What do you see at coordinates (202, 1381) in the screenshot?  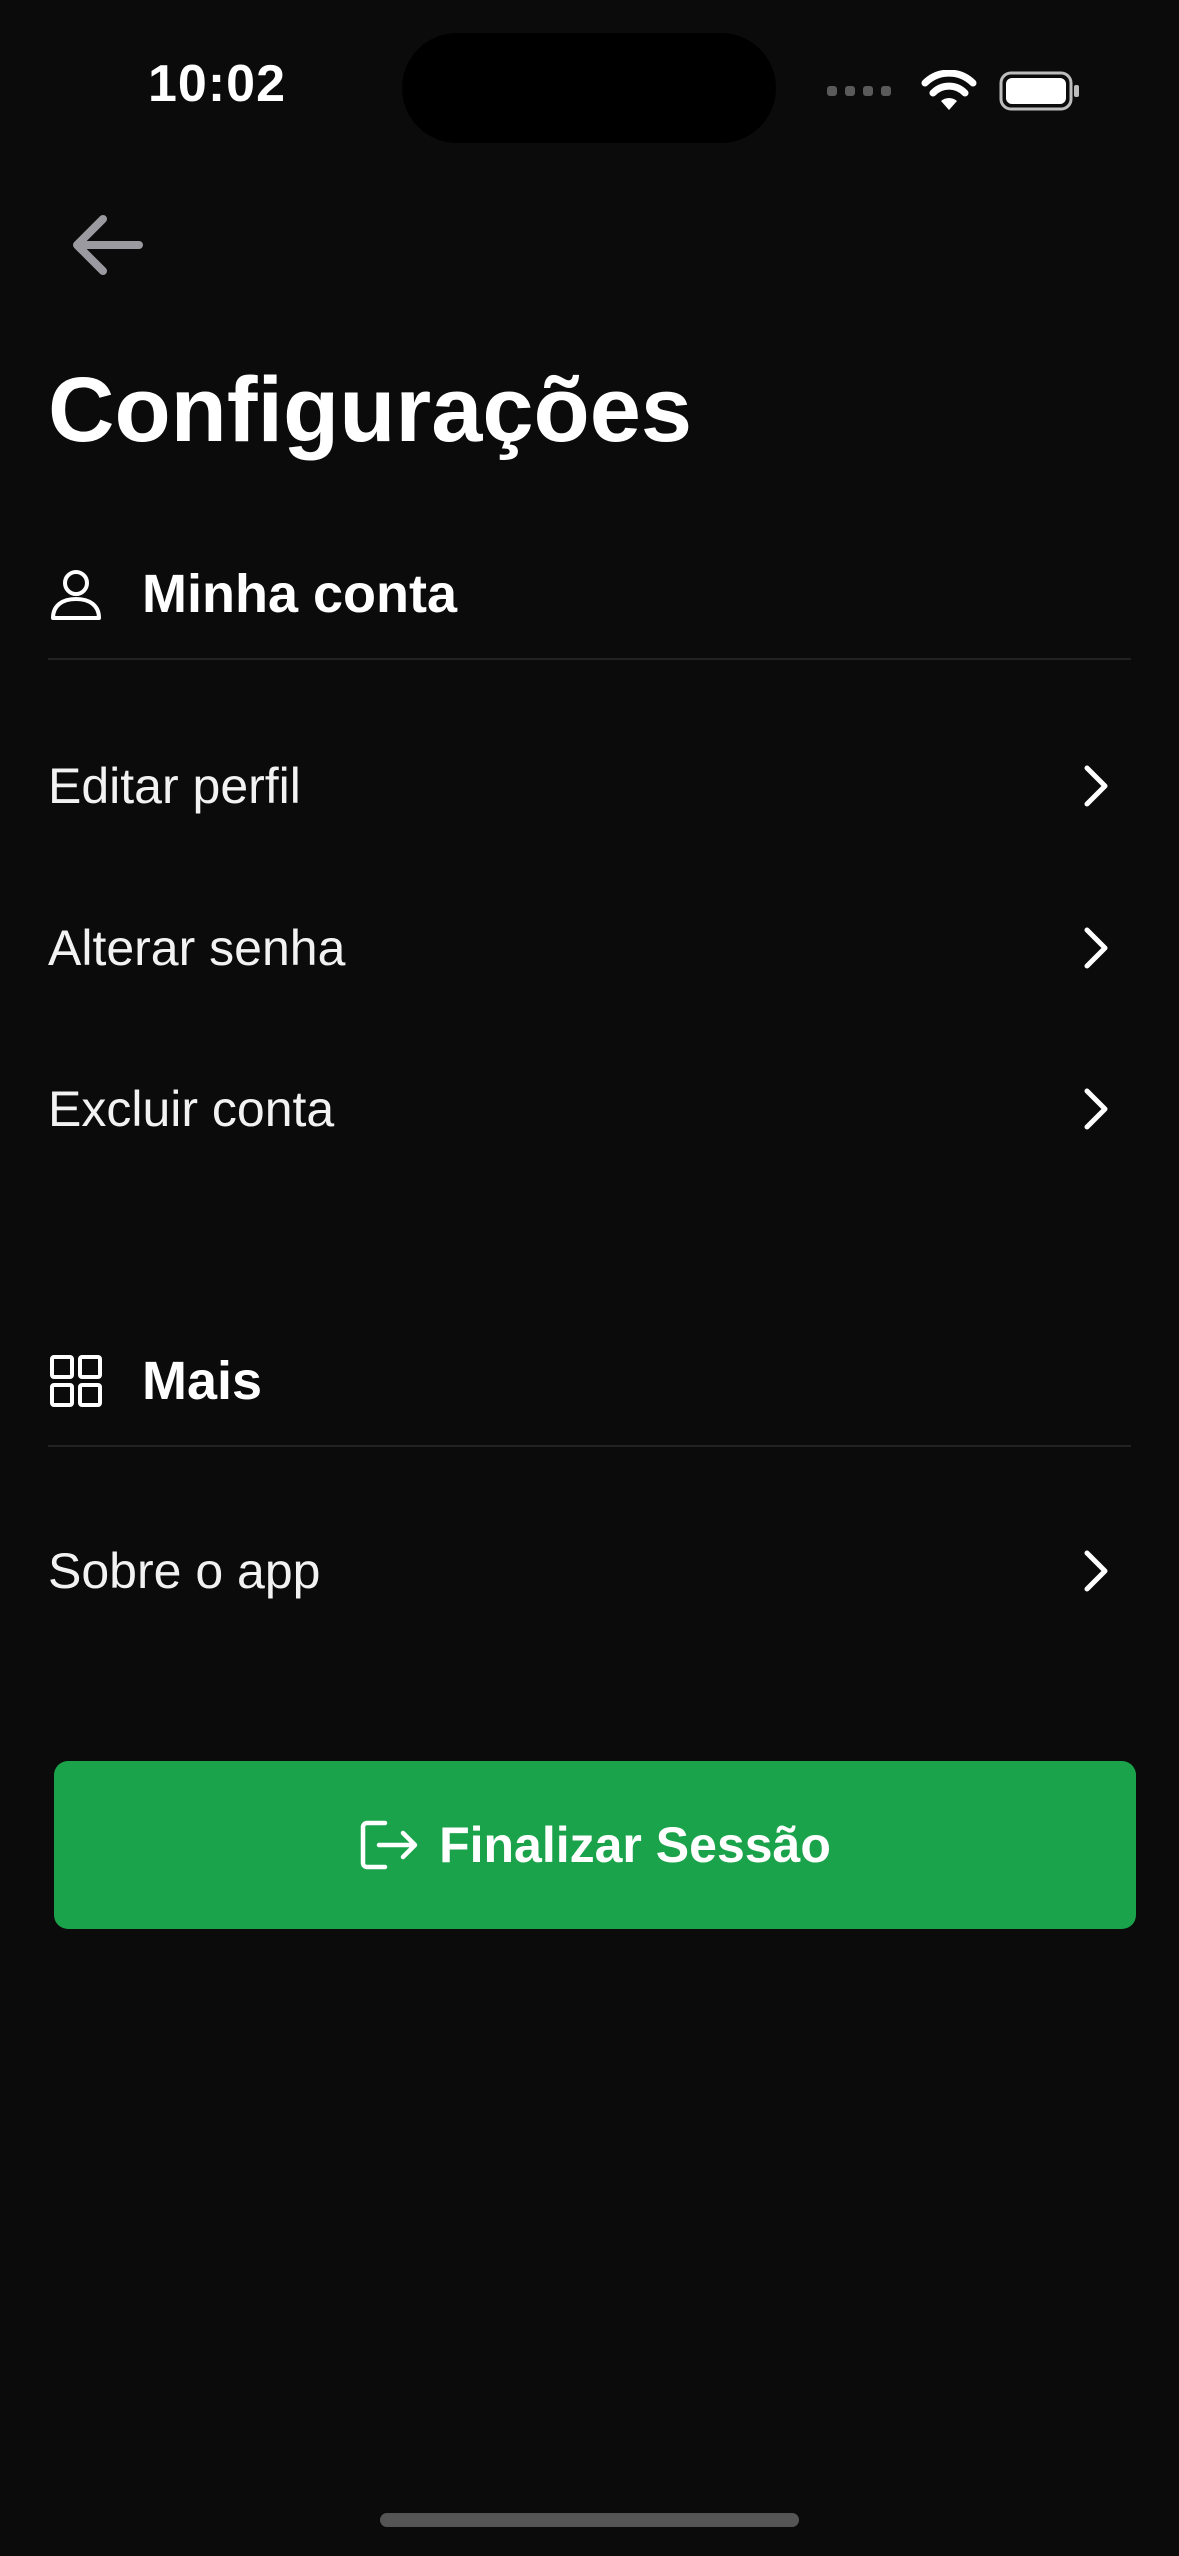 I see `section-title-more: Mais` at bounding box center [202, 1381].